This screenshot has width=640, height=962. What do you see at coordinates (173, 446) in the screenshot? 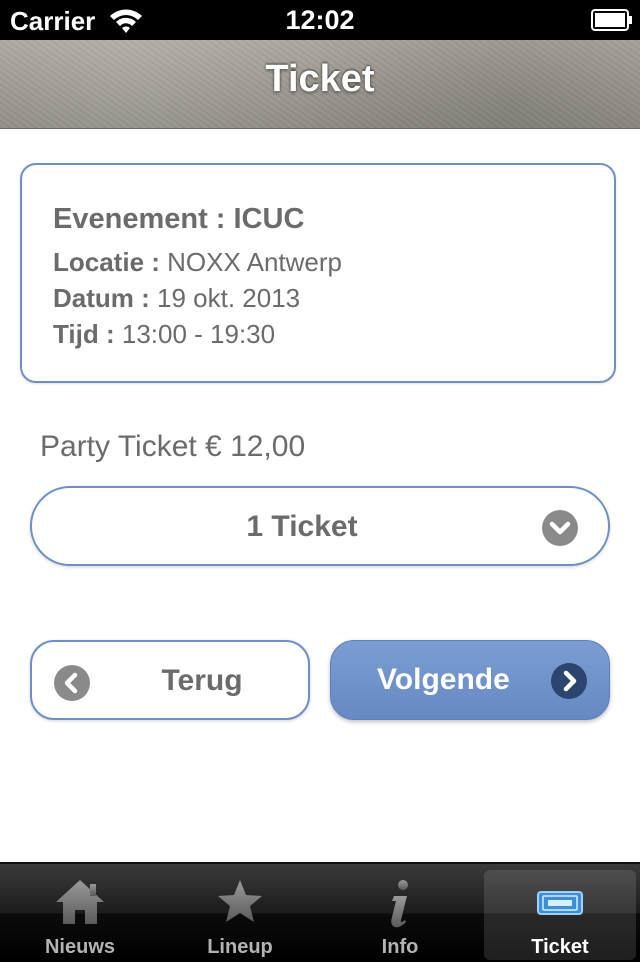
I see `ticket-price-label: Party Ticket € 12,00` at bounding box center [173, 446].